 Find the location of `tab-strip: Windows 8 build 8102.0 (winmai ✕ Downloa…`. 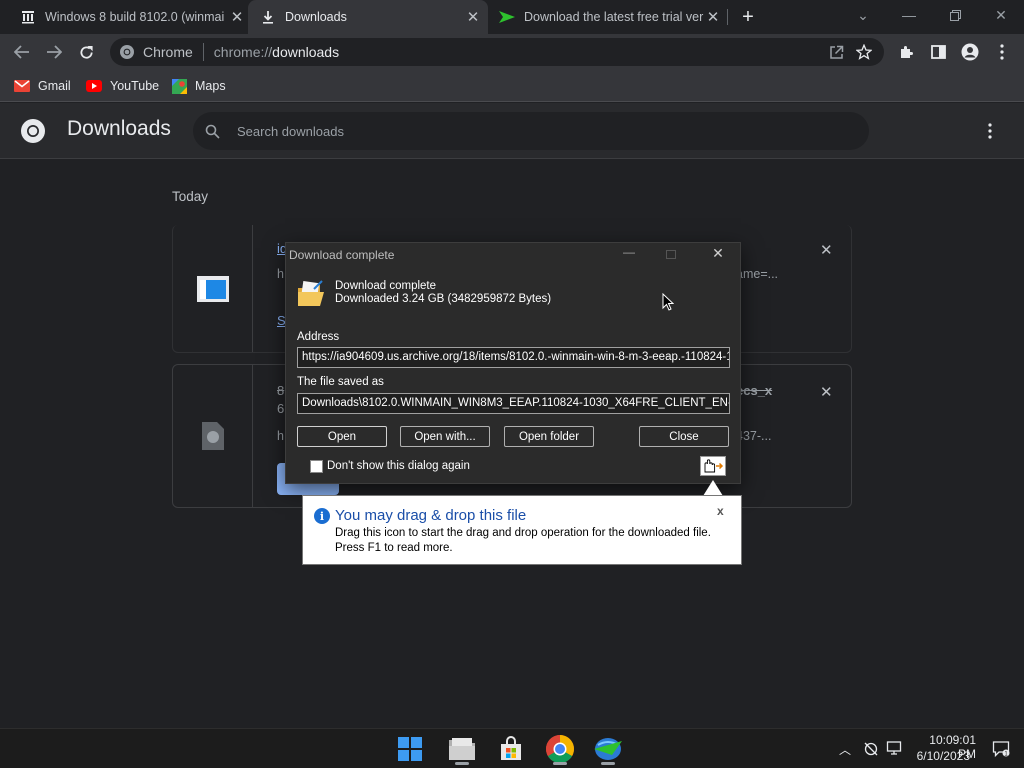

tab-strip: Windows 8 build 8102.0 (winmai ✕ Downloa… is located at coordinates (512, 17).